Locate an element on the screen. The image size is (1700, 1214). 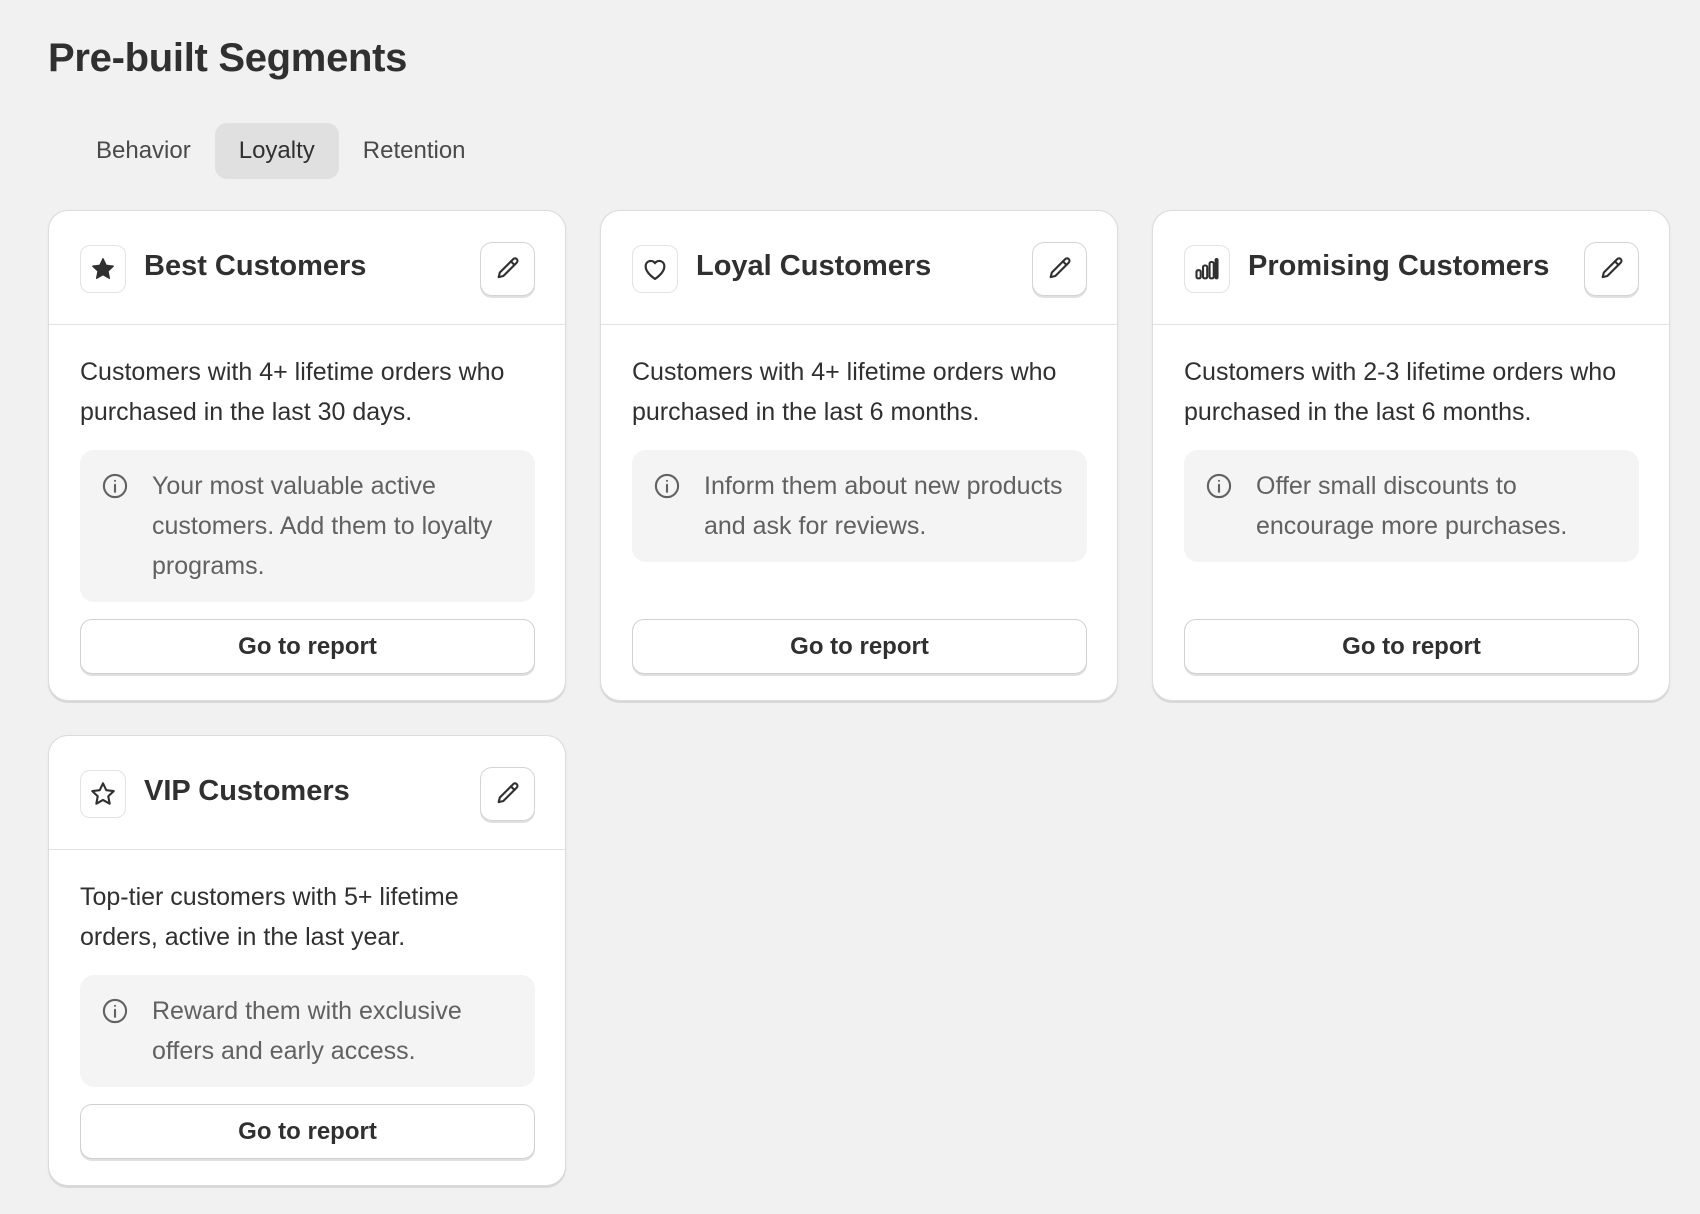
card-title: Promising Customers is located at coordinates (1399, 266).